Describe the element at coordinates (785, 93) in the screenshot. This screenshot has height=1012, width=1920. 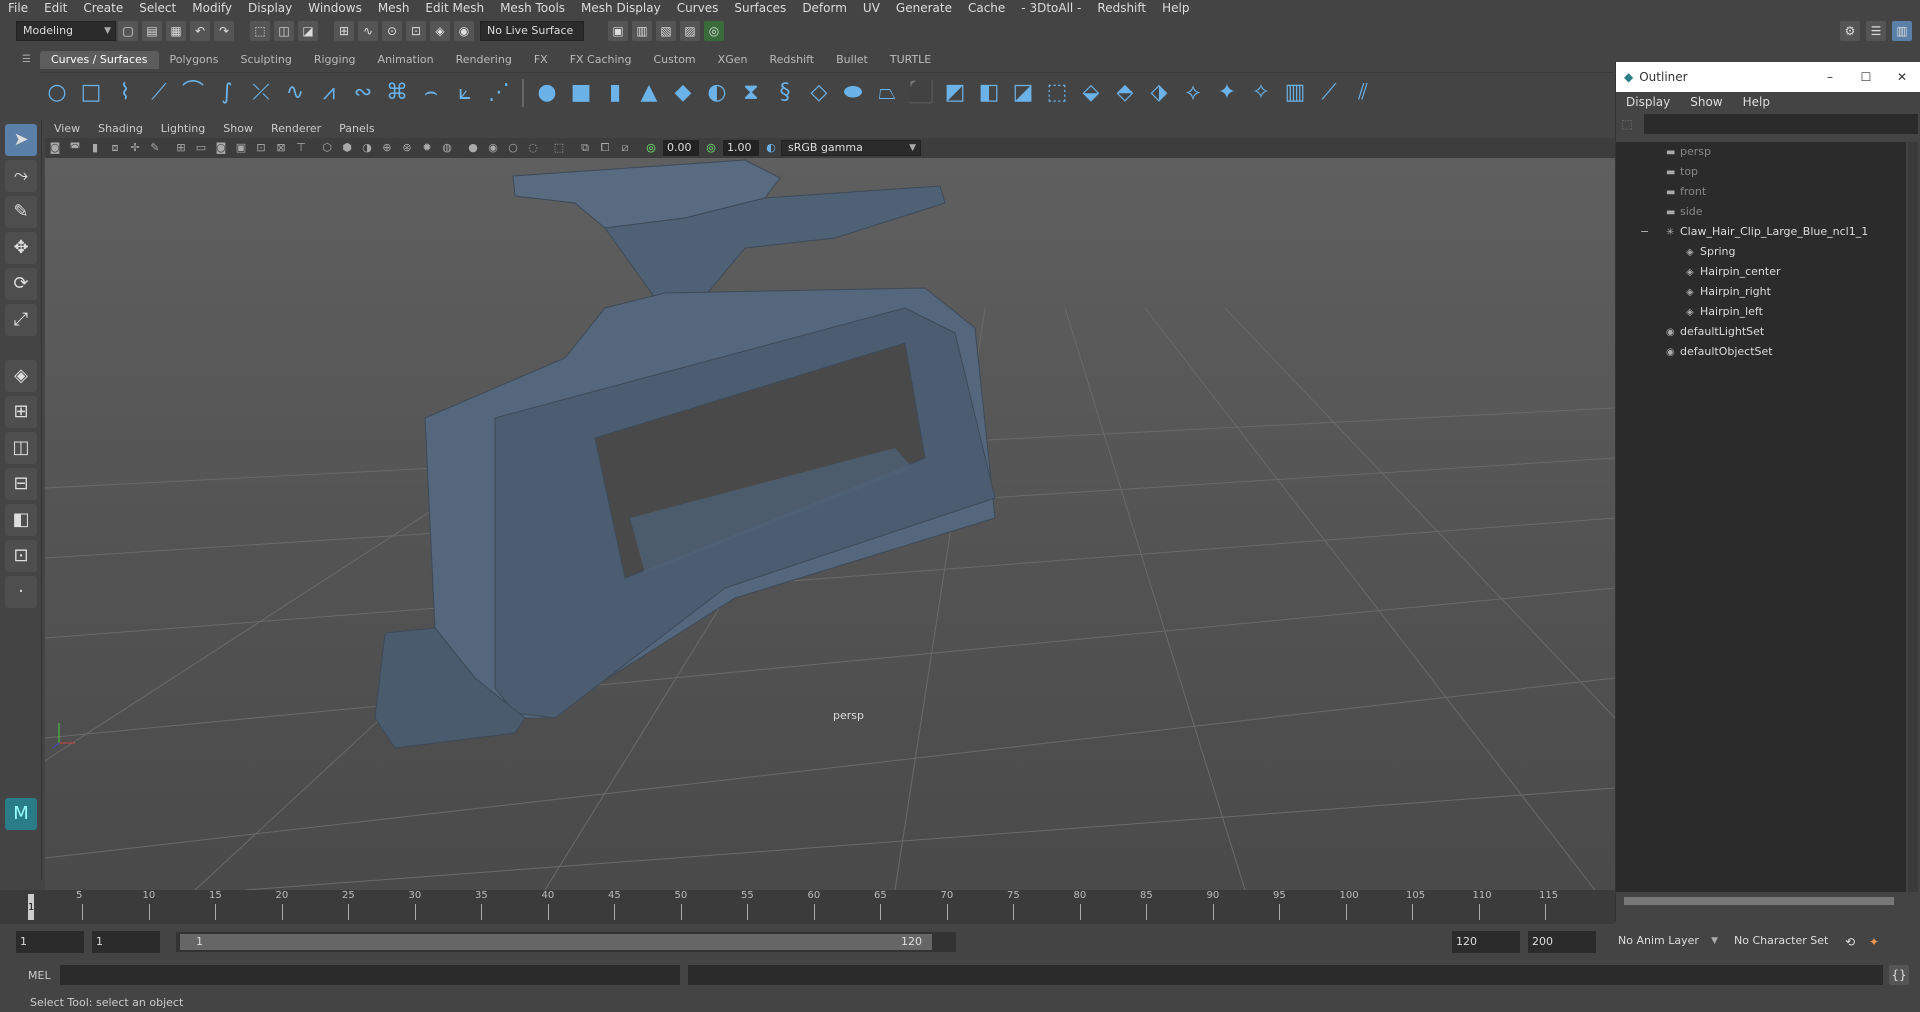
I see `loft-icon: §` at that location.